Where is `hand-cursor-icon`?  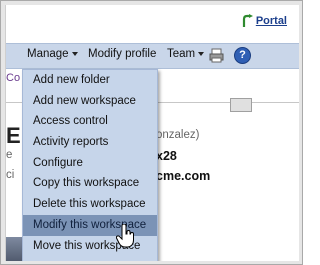
hand-cursor-icon is located at coordinates (125, 236).